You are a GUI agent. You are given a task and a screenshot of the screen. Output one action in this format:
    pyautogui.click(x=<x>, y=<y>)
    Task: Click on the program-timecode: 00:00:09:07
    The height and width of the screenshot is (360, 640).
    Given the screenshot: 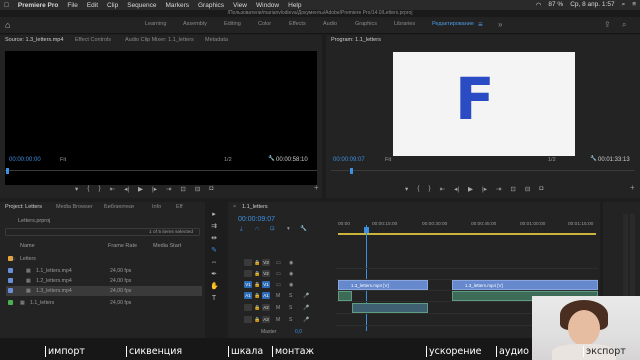 What is the action you would take?
    pyautogui.click(x=349, y=160)
    